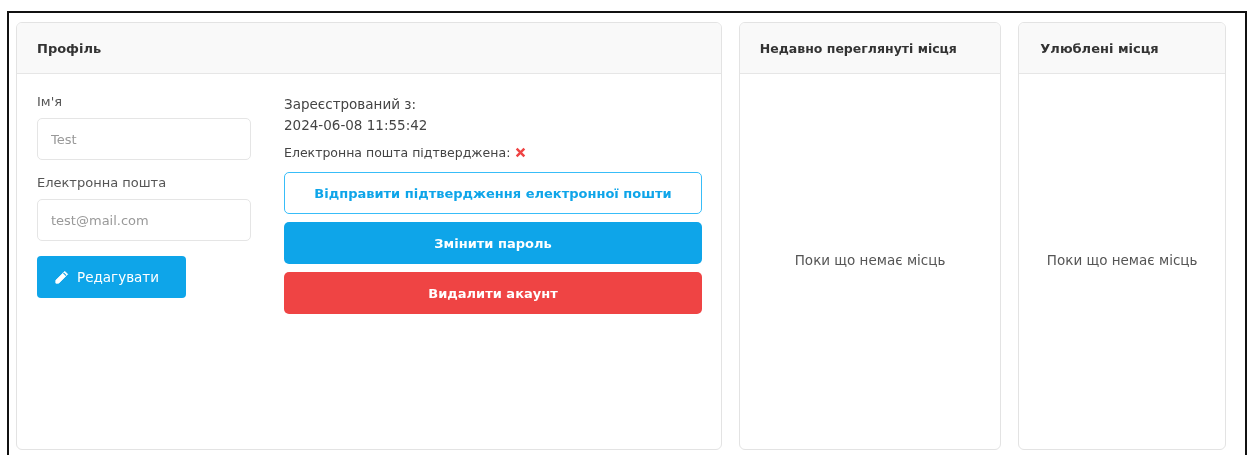 This screenshot has height=455, width=1252. I want to click on edit-button: Редагувати, so click(111, 277).